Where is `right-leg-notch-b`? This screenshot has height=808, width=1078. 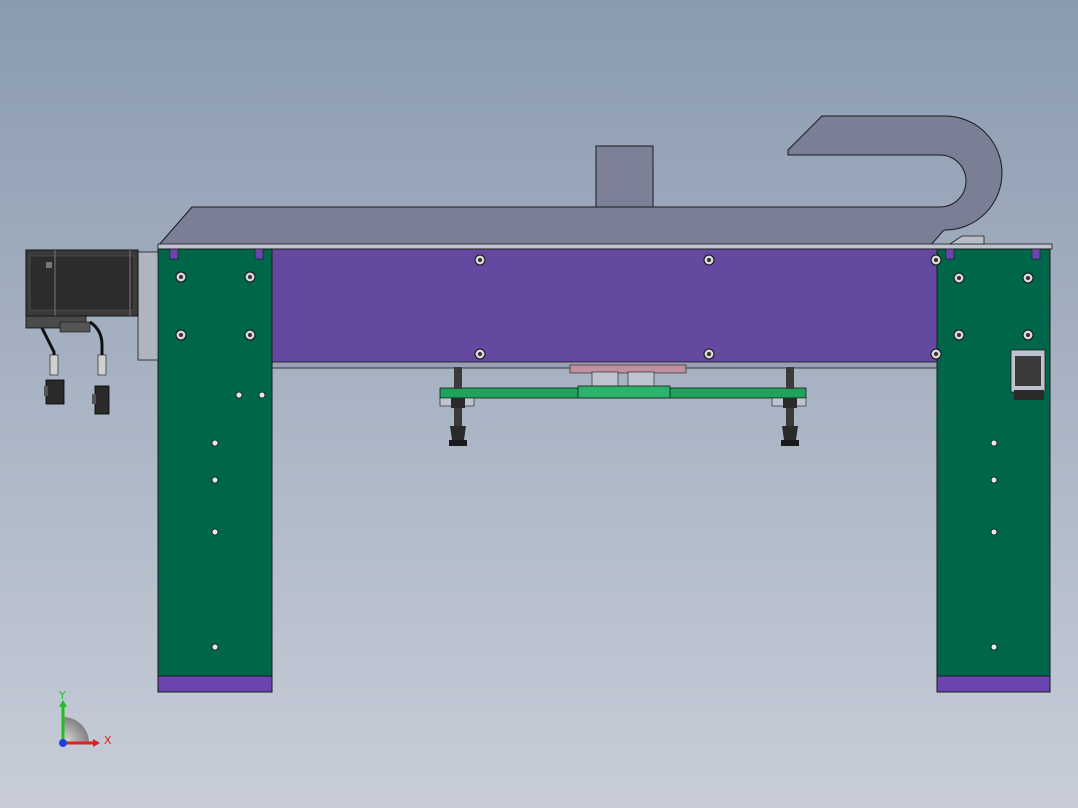
right-leg-notch-b is located at coordinates (1036, 254).